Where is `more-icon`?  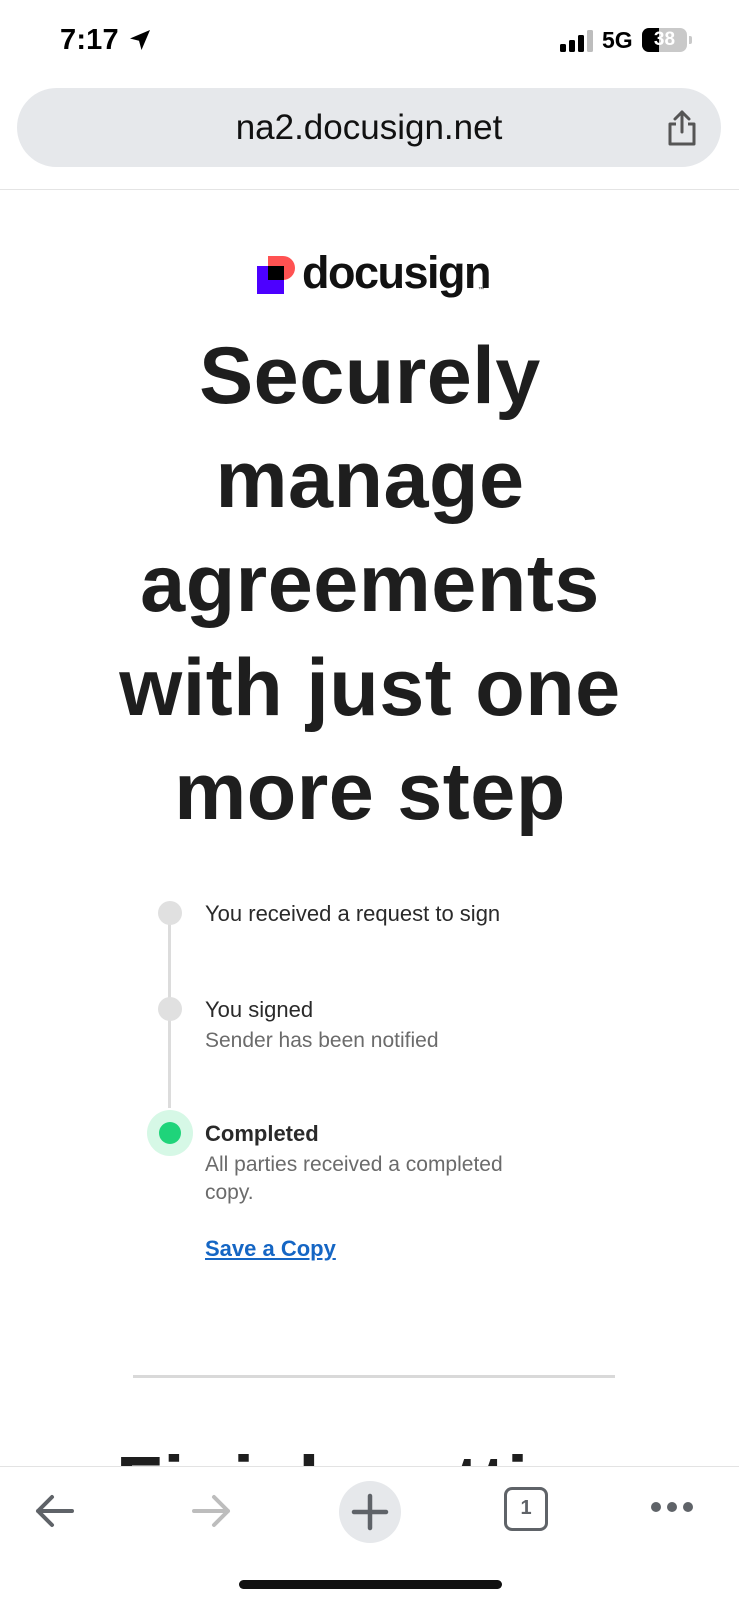
more-icon is located at coordinates (672, 1507).